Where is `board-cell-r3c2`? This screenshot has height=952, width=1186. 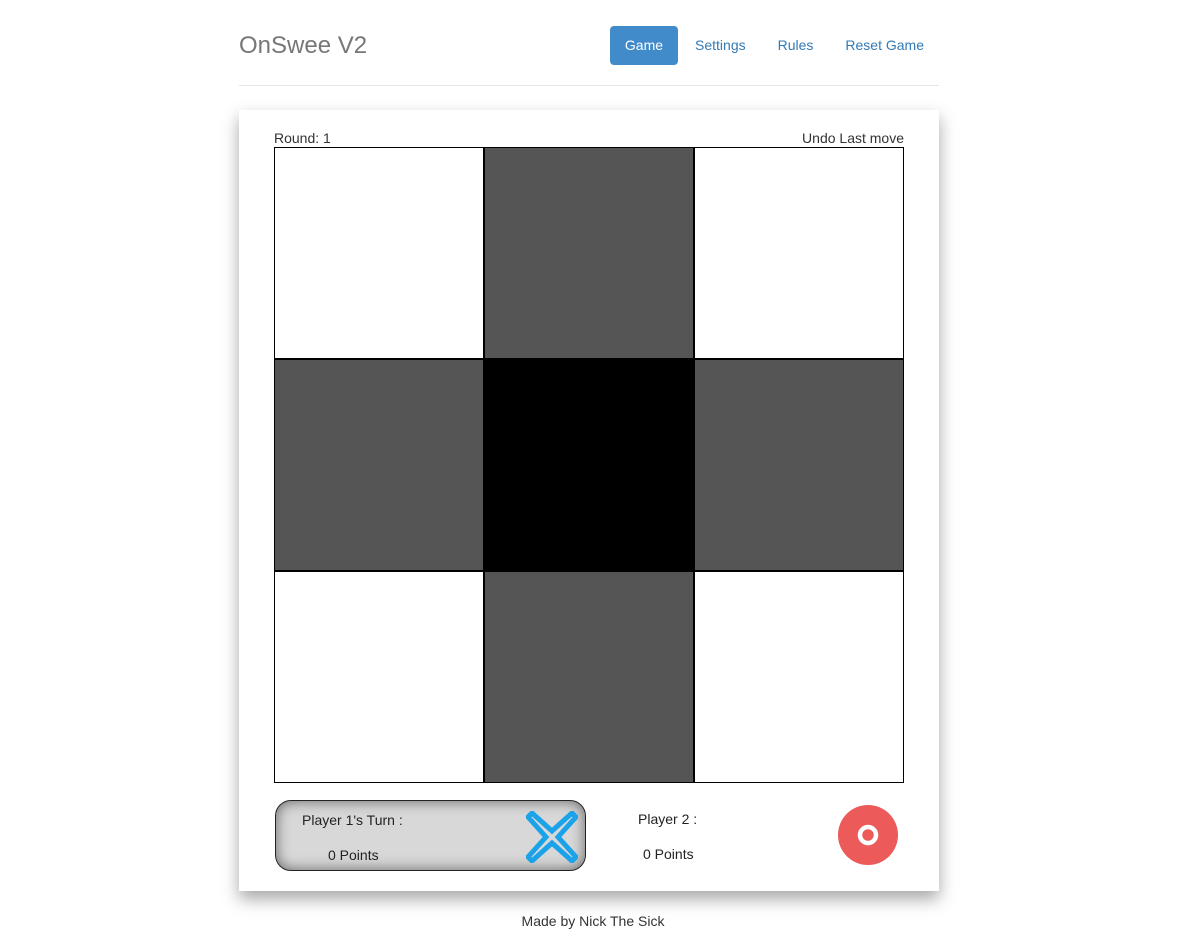 board-cell-r3c2 is located at coordinates (589, 677).